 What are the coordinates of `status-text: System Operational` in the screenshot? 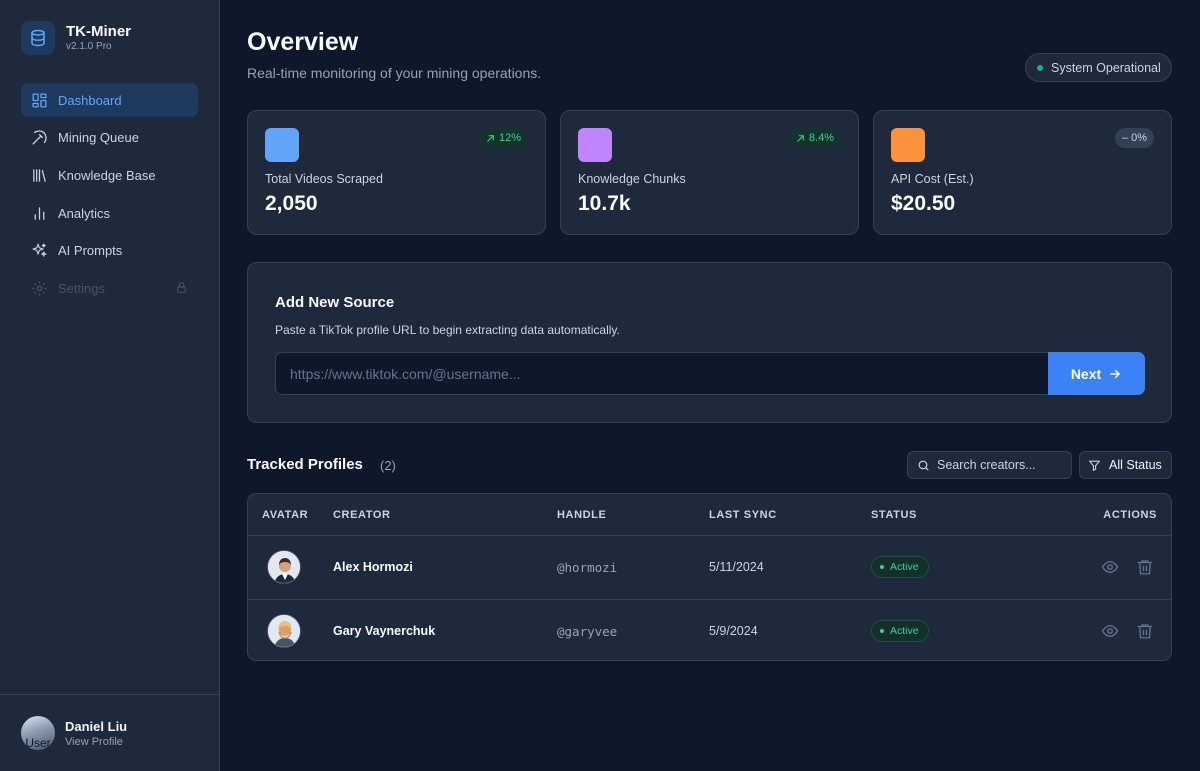 It's located at (1106, 67).